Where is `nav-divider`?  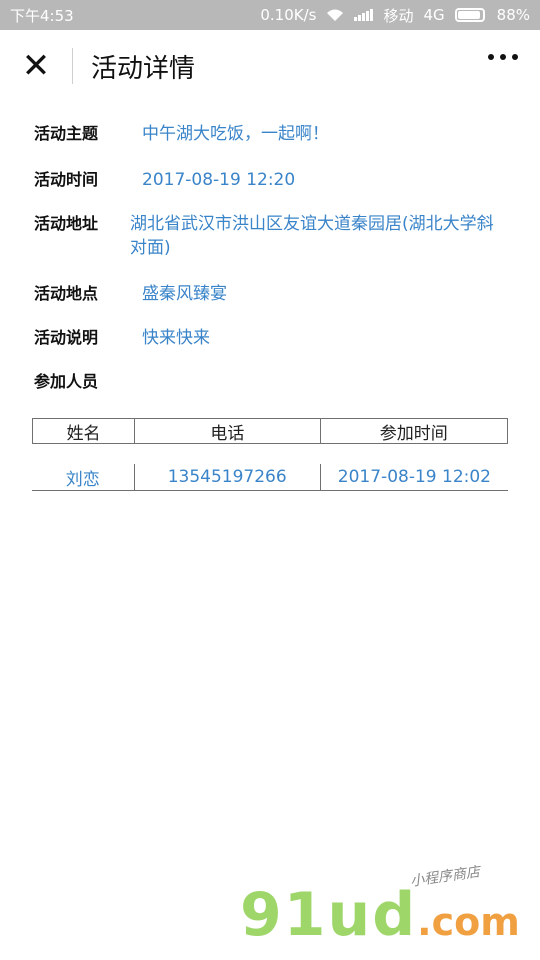 nav-divider is located at coordinates (72, 66).